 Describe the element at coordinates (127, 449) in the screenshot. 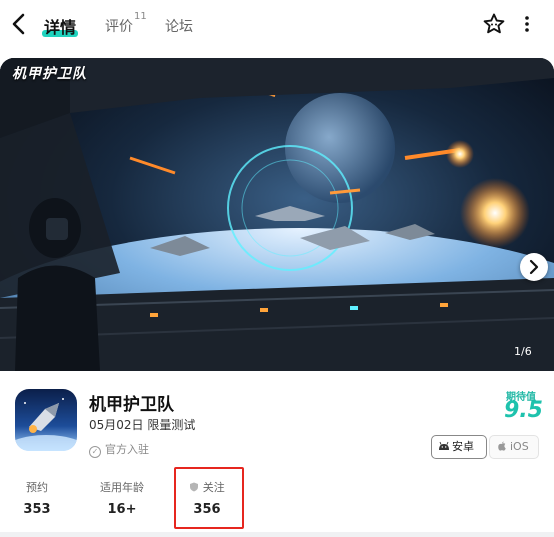

I see `official-label: 官方入驻` at that location.